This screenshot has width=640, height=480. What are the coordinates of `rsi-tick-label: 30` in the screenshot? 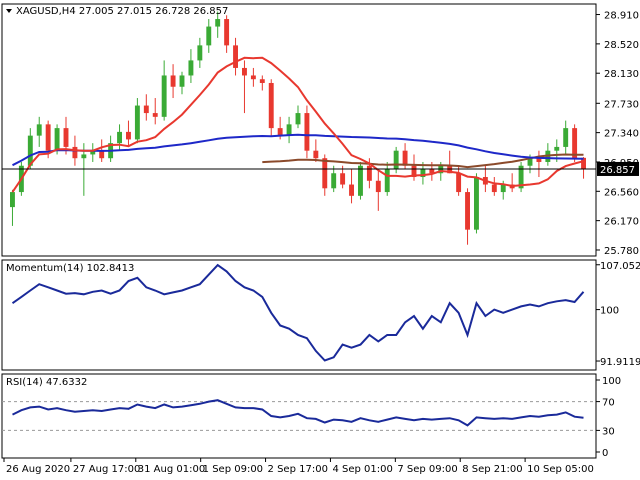 It's located at (608, 431).